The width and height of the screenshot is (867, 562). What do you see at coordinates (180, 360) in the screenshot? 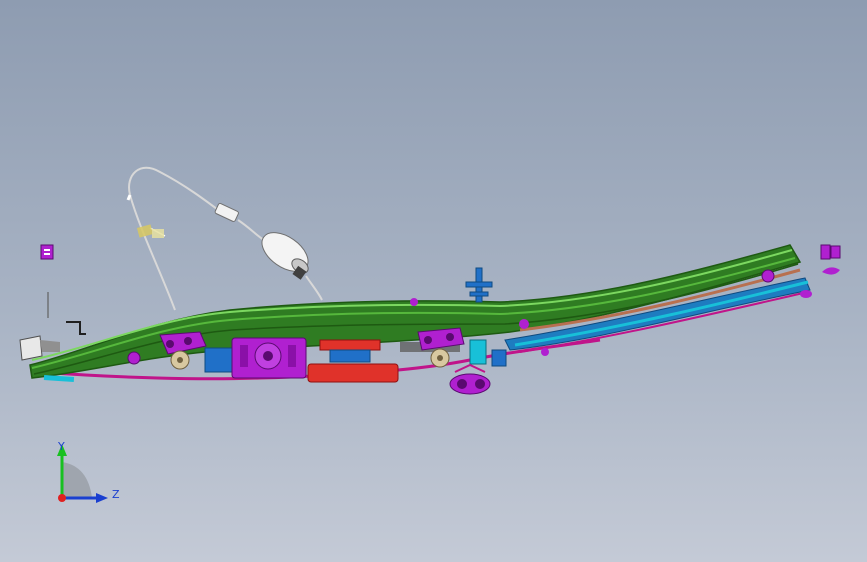
I see `roller-front` at bounding box center [180, 360].